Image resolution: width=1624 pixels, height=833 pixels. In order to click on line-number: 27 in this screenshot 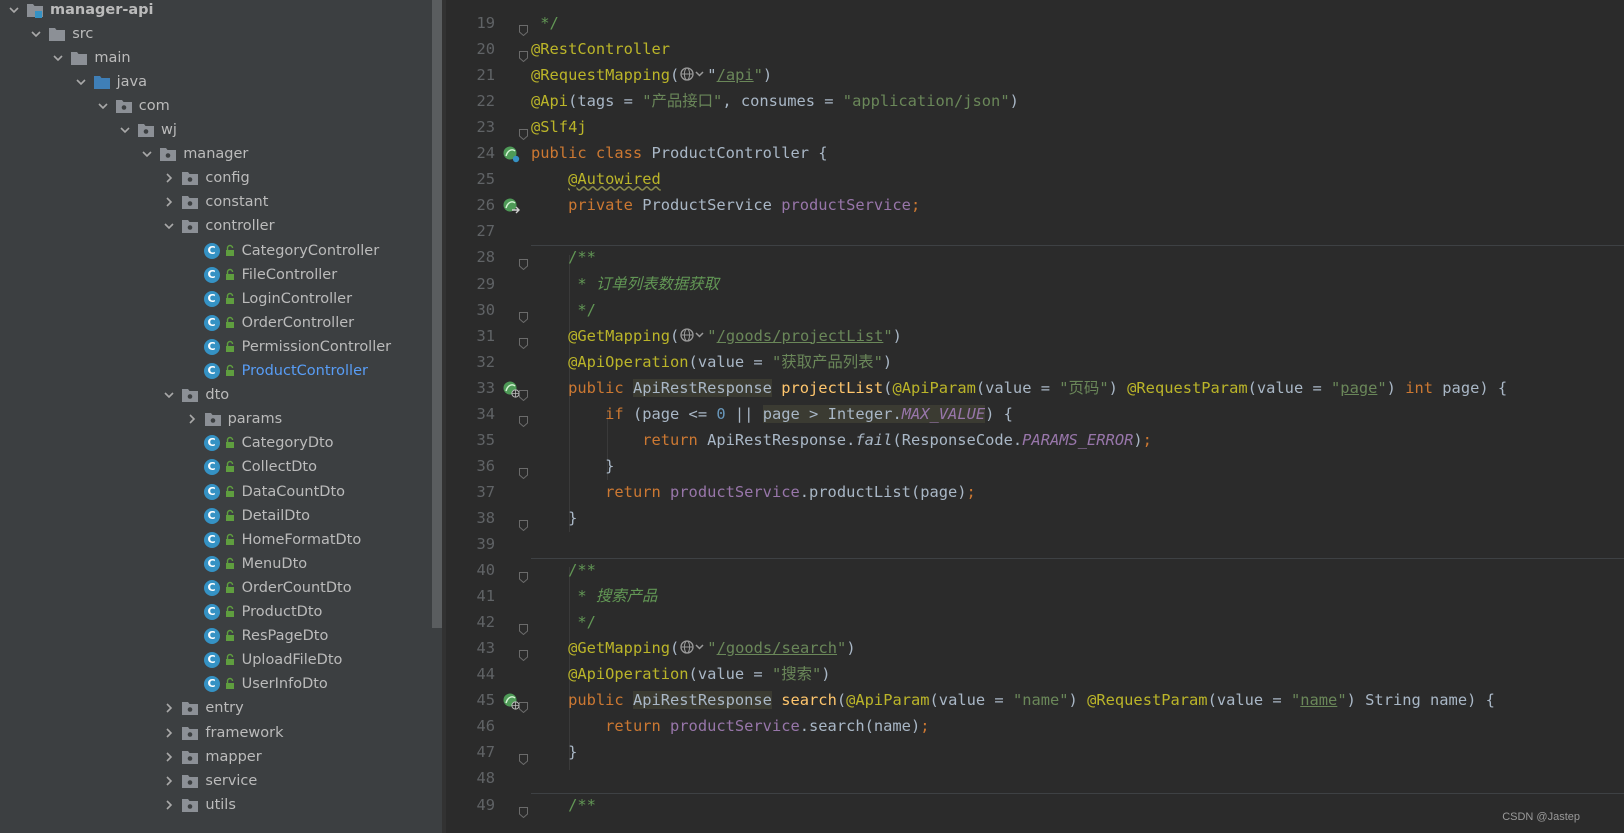, I will do `click(470, 231)`.